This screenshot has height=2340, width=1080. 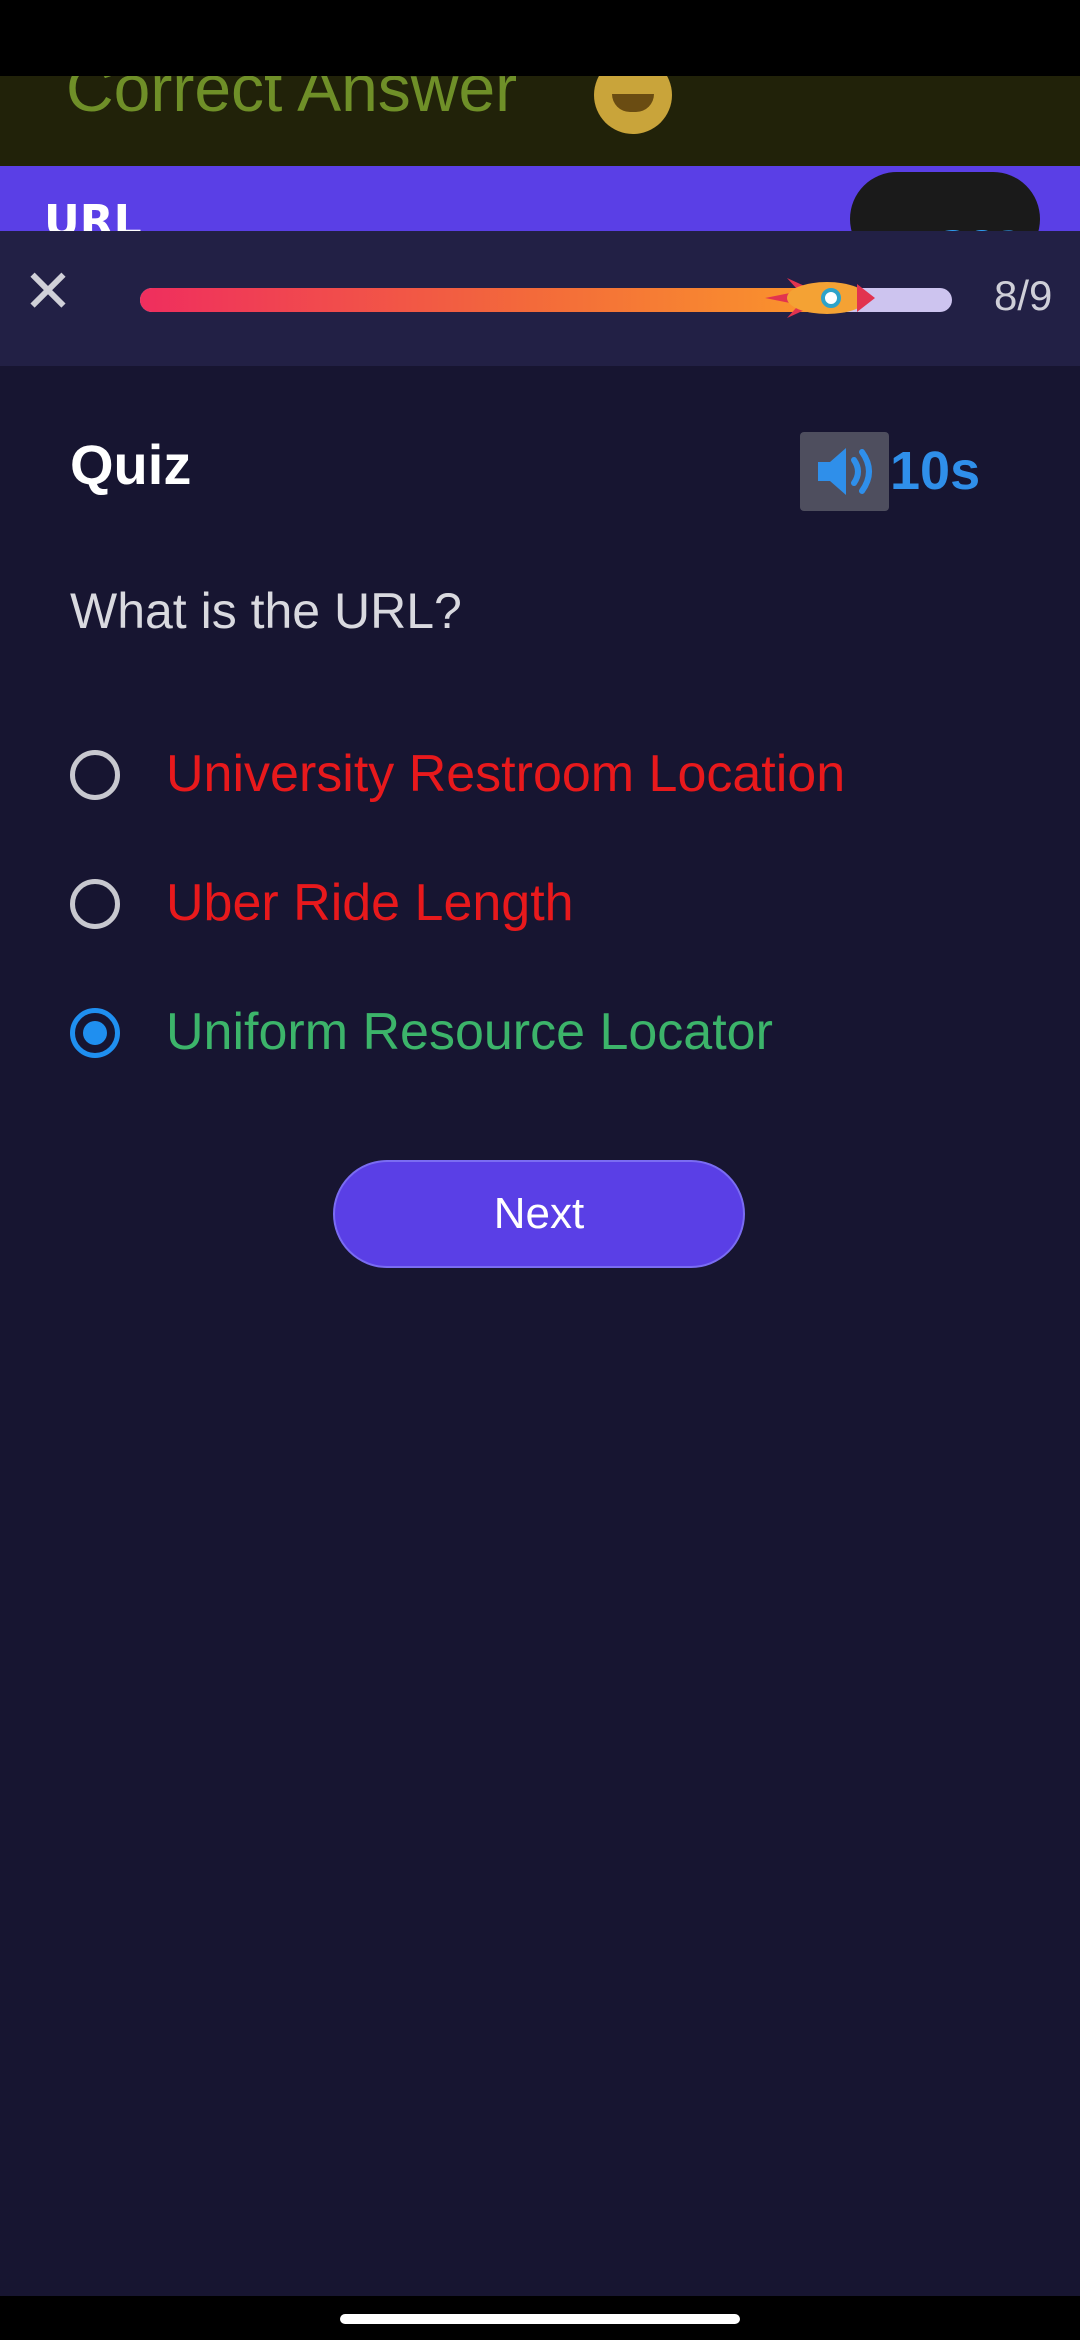 I want to click on question-counter: 8/9, so click(x=1023, y=295).